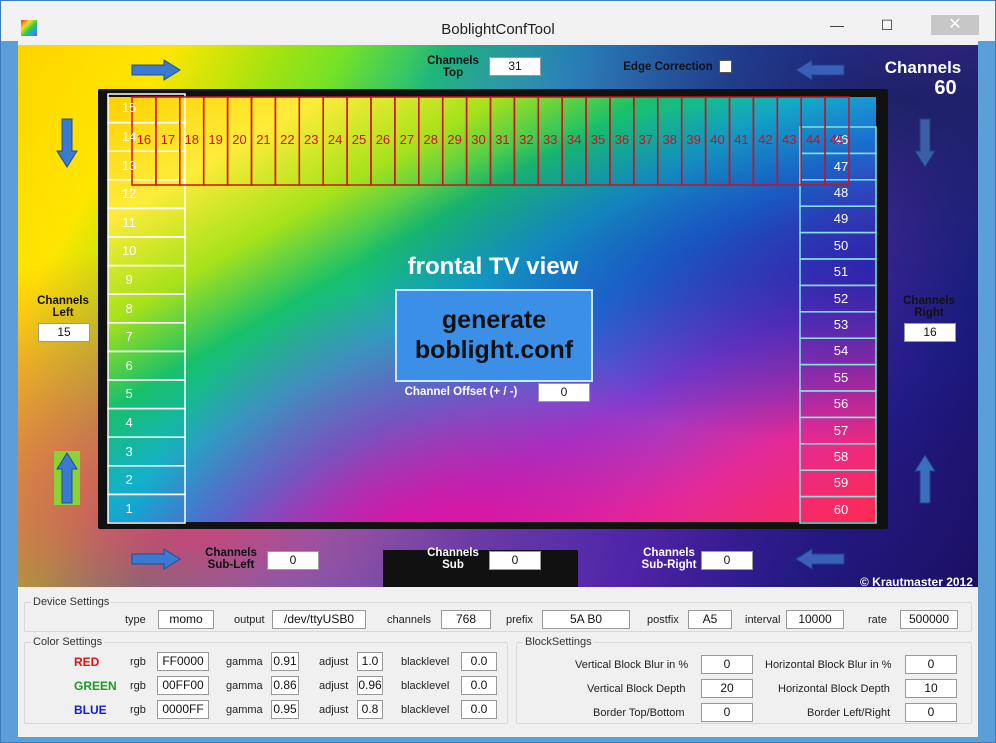 Image resolution: width=996 pixels, height=743 pixels. What do you see at coordinates (498, 21) in the screenshot?
I see `title-bar: BoblightConfTool — ☐ ✕` at bounding box center [498, 21].